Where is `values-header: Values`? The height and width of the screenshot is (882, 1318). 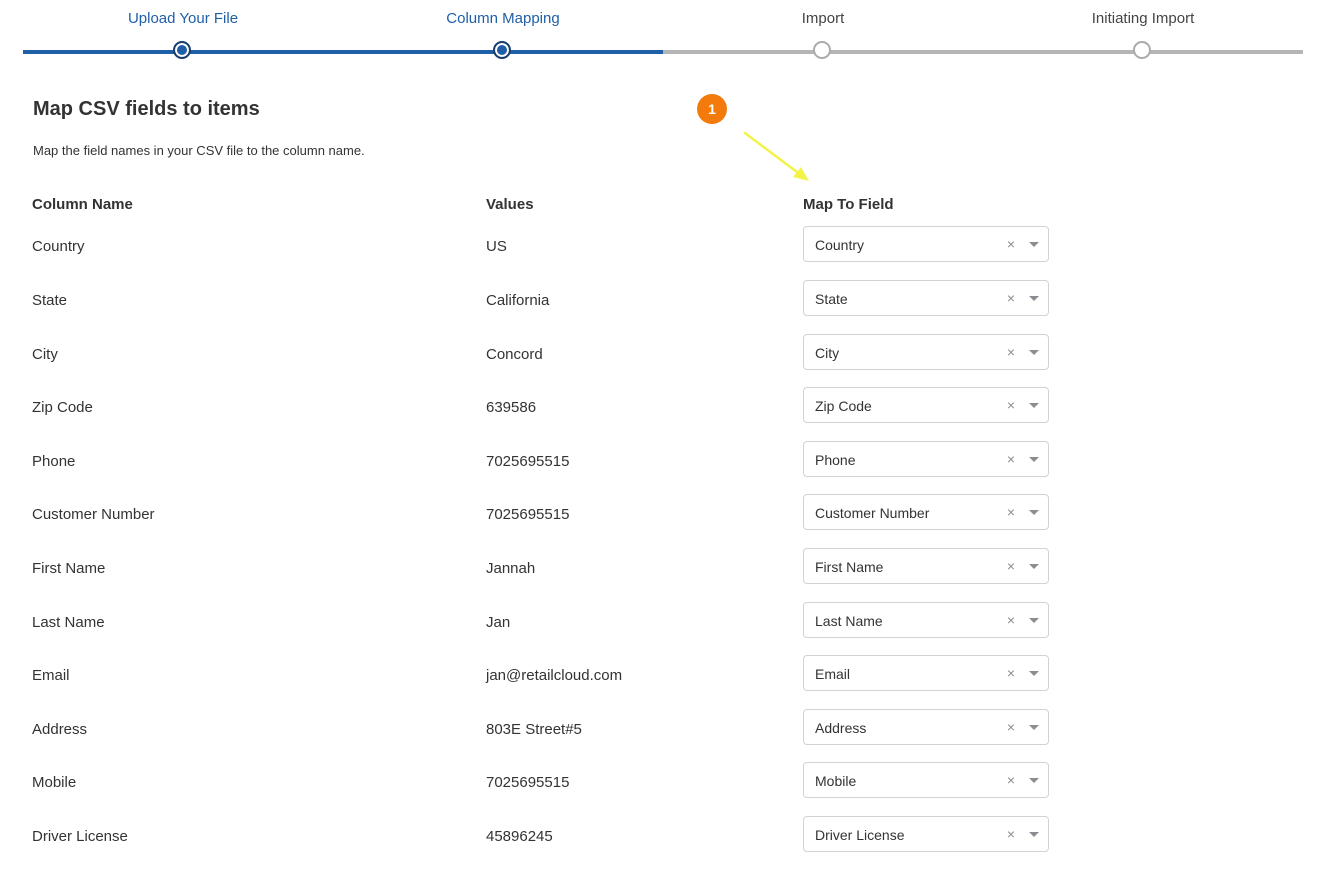 values-header: Values is located at coordinates (510, 204).